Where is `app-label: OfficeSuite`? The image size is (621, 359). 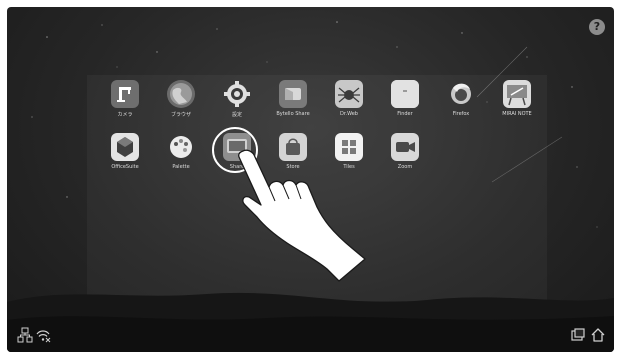
app-label: OfficeSuite is located at coordinates (125, 167).